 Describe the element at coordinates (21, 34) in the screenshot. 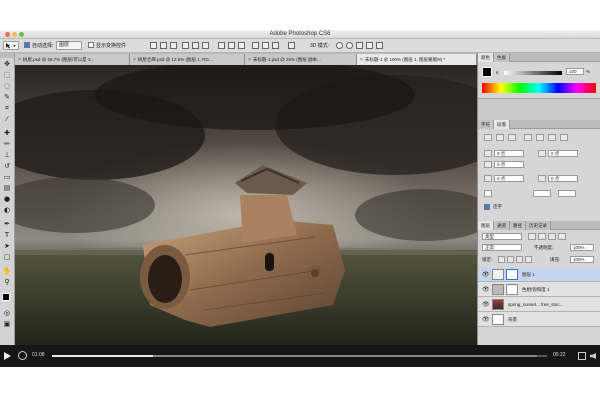

I see `zoom-window-icon` at that location.